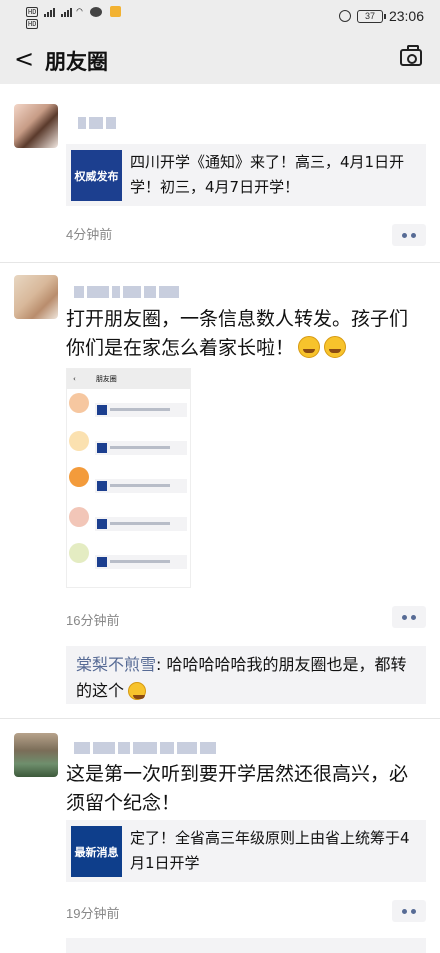 The height and width of the screenshot is (953, 440). I want to click on post-image: ‹ 朋友圈, so click(128, 478).